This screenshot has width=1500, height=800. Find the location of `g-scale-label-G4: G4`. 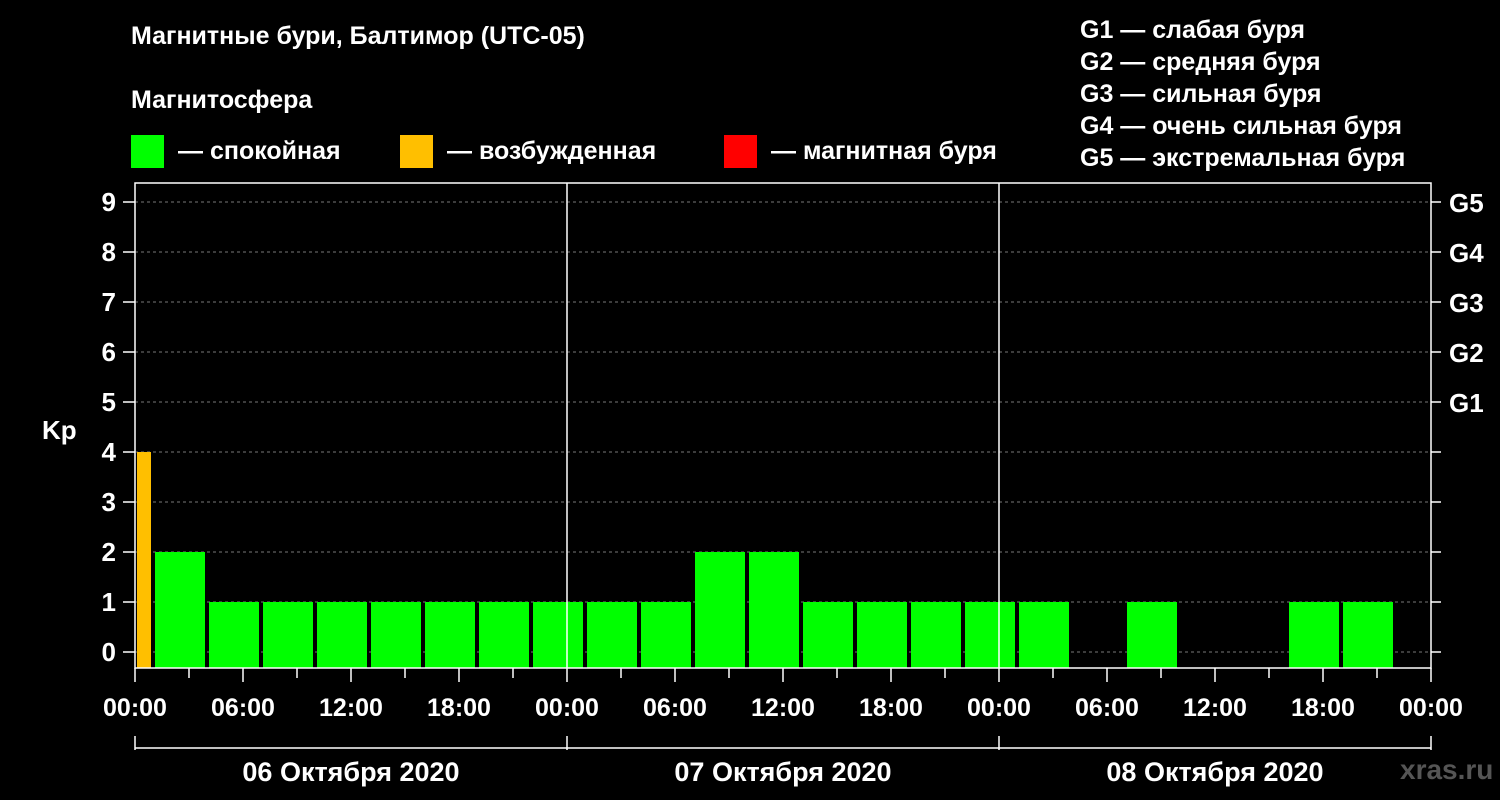

g-scale-label-G4: G4 is located at coordinates (1466, 253).